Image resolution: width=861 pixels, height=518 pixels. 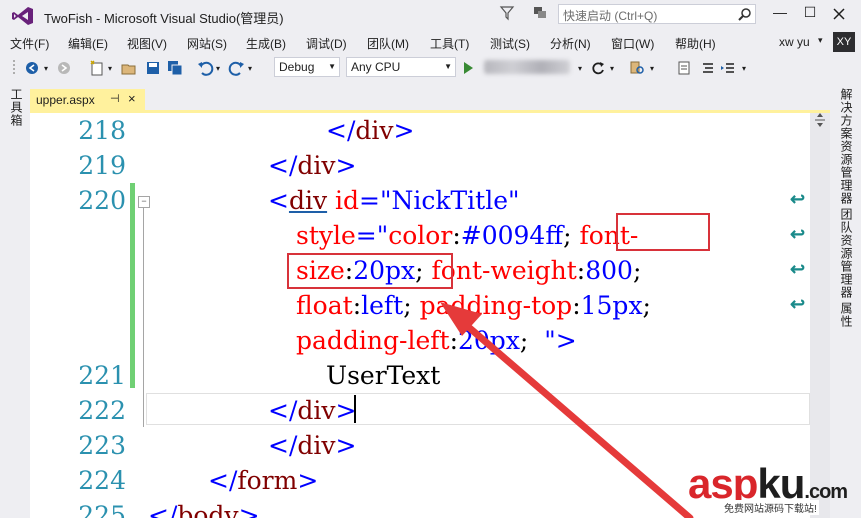 What do you see at coordinates (770, 507) in the screenshot?
I see `watermark-subtitle: 免费网站源码下载站!` at bounding box center [770, 507].